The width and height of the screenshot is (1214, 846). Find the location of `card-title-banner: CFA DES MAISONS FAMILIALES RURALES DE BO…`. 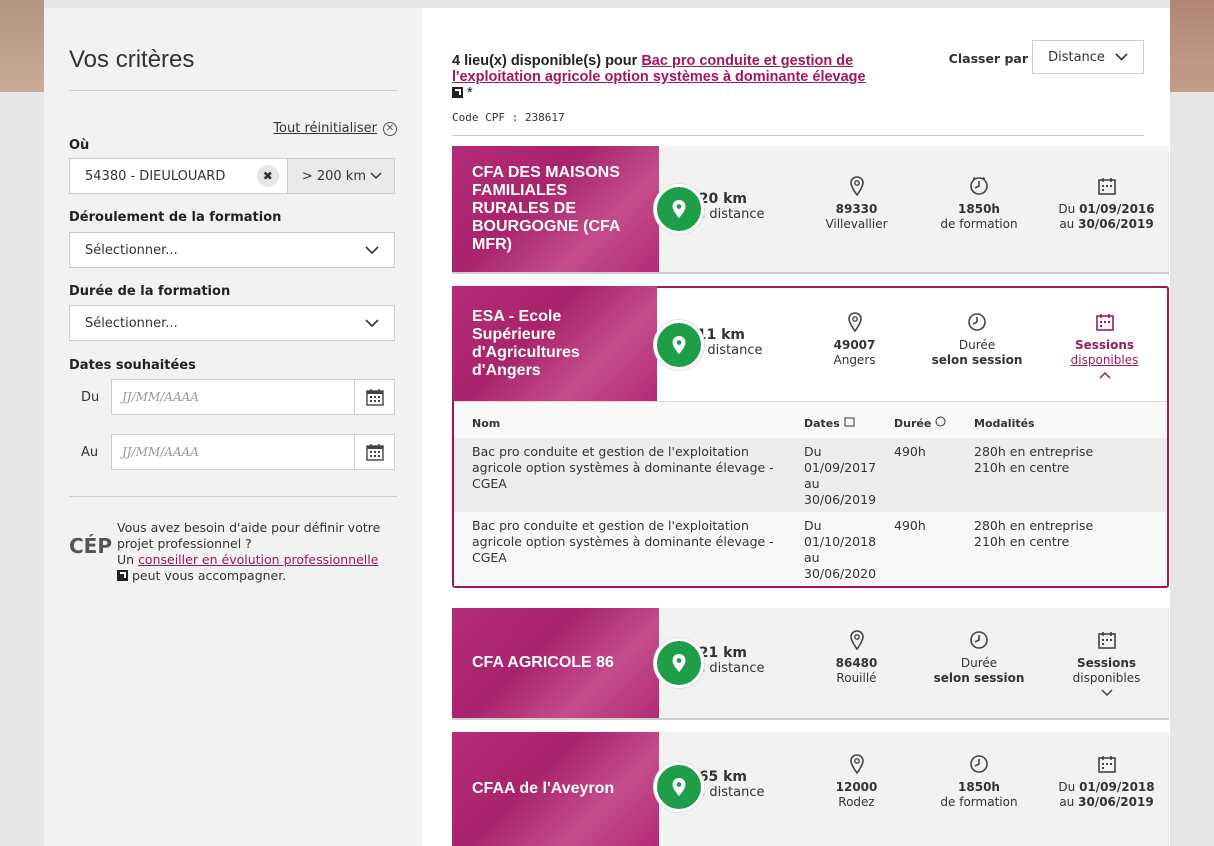

card-title-banner: CFA DES MAISONS FAMILIALES RURALES DE BO… is located at coordinates (555, 209).